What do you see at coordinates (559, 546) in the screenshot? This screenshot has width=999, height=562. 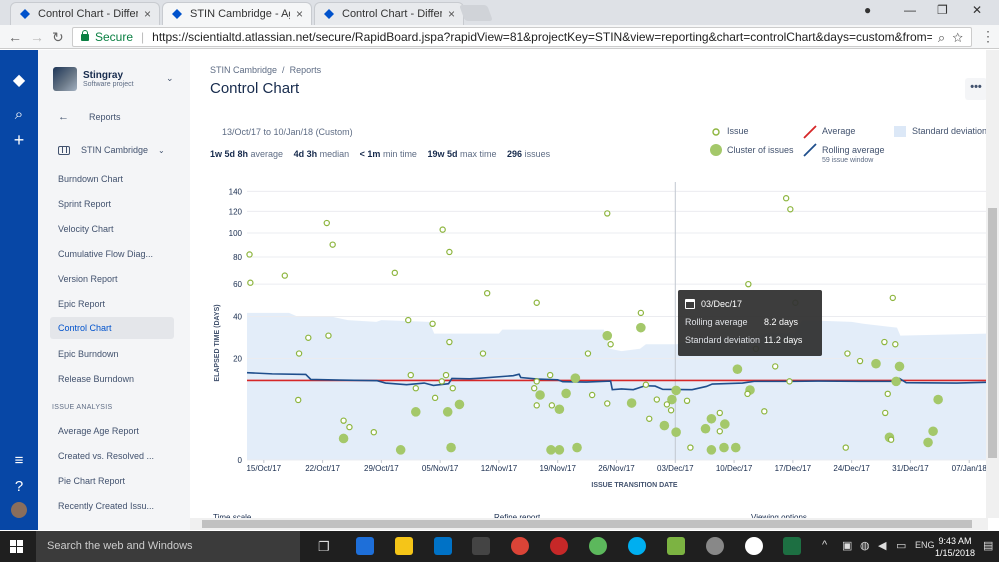 I see `recorder-icon` at bounding box center [559, 546].